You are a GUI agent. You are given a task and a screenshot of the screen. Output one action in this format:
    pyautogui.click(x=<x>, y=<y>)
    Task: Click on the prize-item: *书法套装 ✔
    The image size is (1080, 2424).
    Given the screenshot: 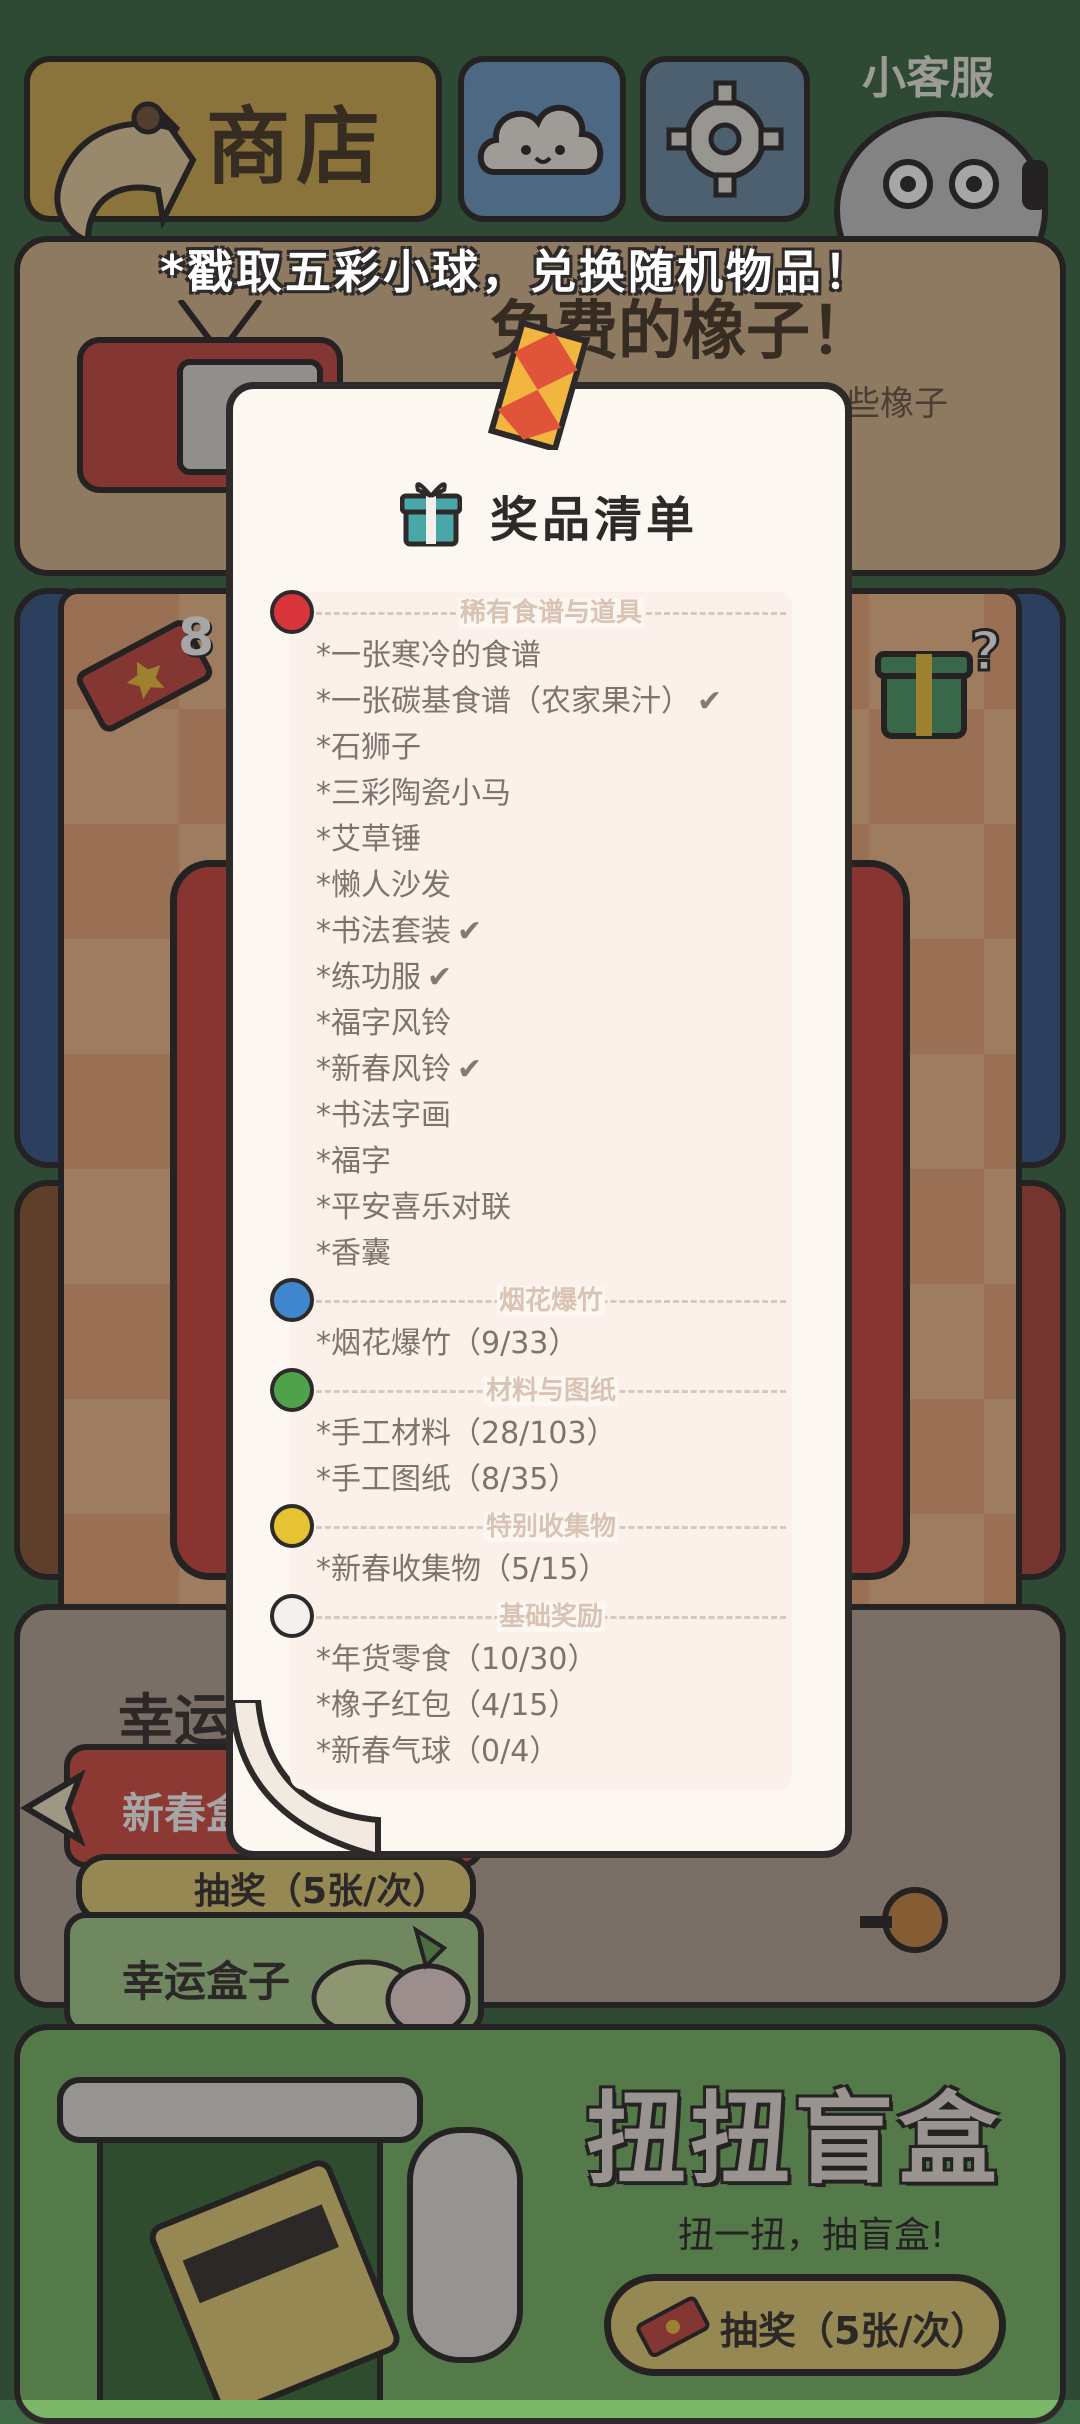 What is the action you would take?
    pyautogui.click(x=399, y=928)
    